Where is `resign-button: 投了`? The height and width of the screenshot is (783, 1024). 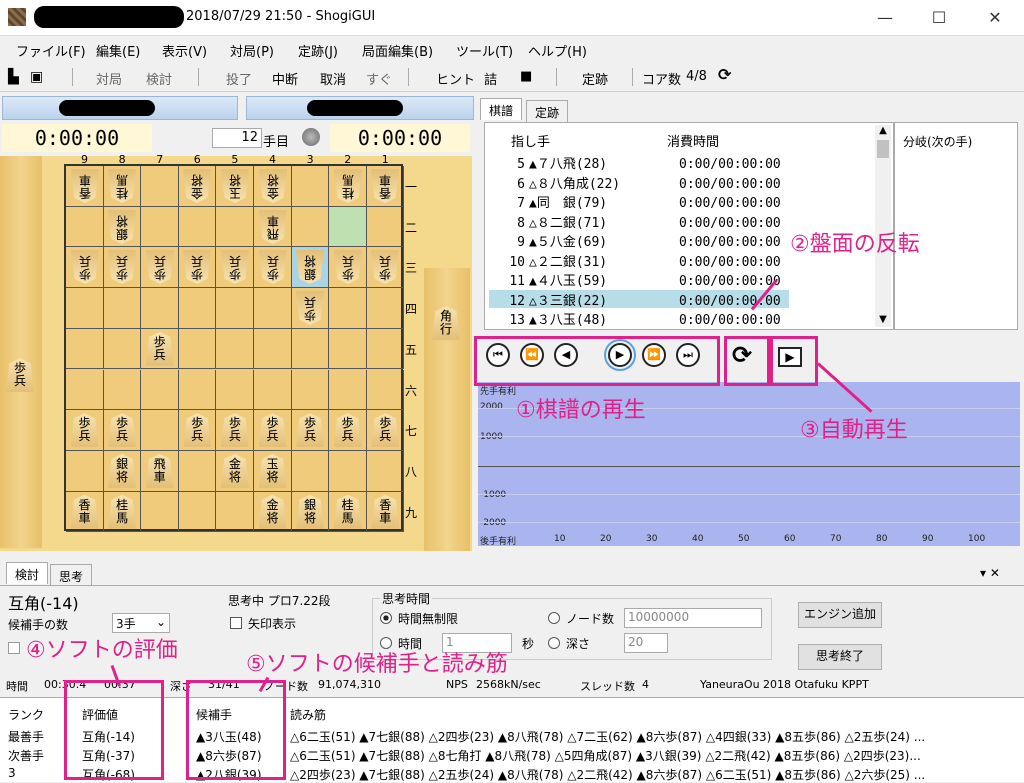 resign-button: 投了 is located at coordinates (239, 78).